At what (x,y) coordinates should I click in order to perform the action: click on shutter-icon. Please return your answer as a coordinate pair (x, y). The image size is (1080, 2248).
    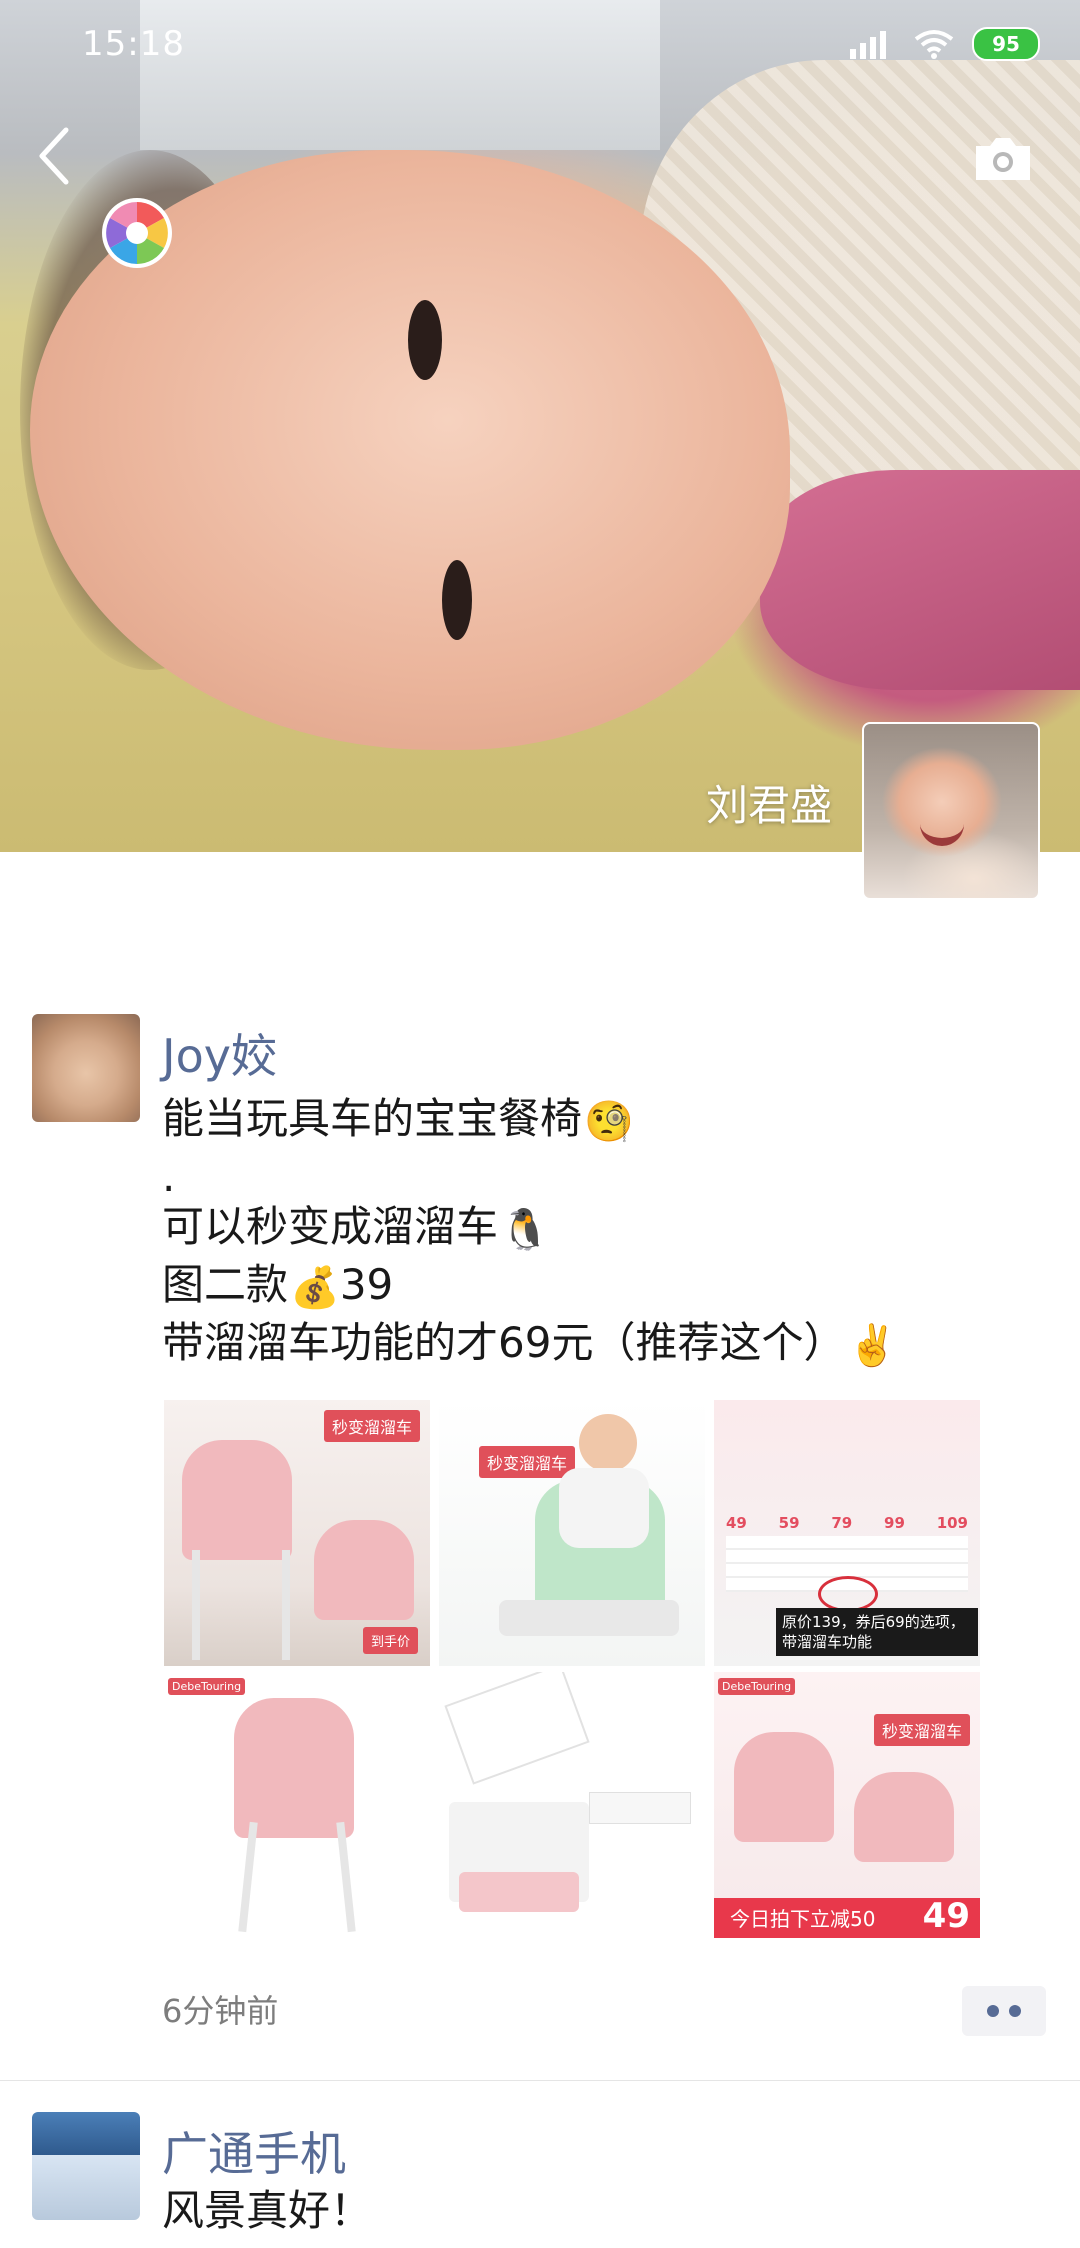
    Looking at the image, I should click on (137, 233).